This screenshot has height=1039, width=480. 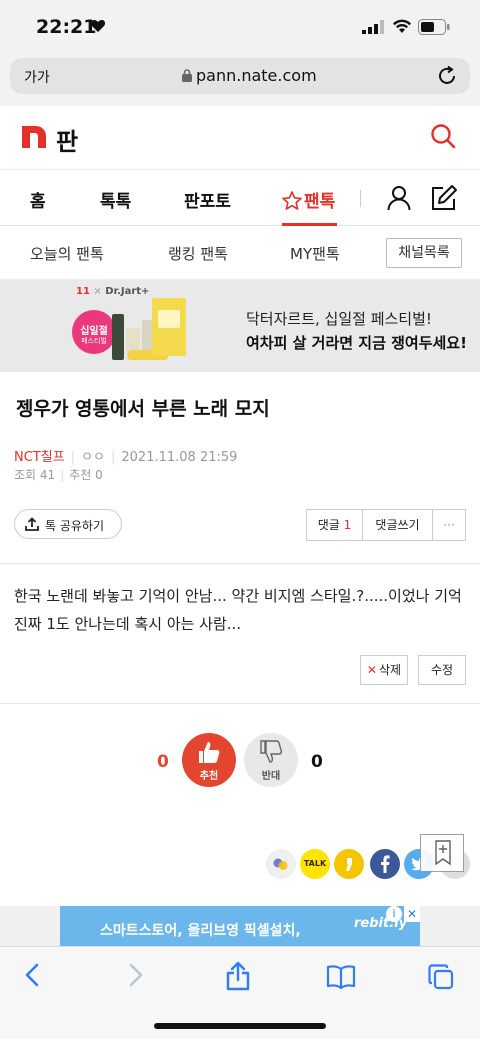 What do you see at coordinates (320, 202) in the screenshot?
I see `tab-fantalk-label: 팬톡` at bounding box center [320, 202].